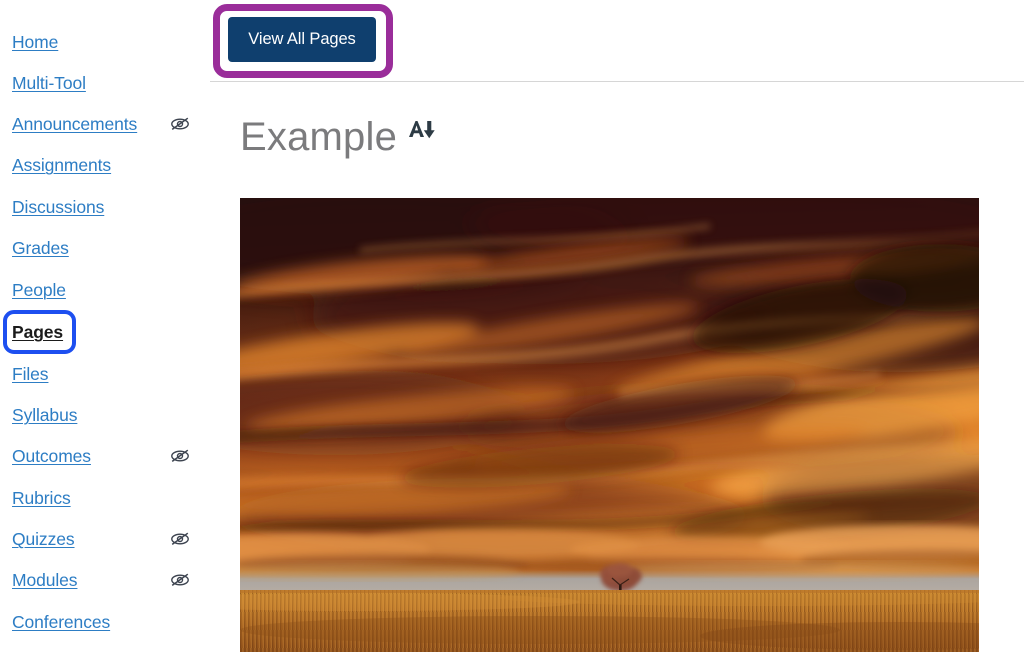 The width and height of the screenshot is (1024, 652). I want to click on sidebar-item-label: Assignments, so click(61, 165).